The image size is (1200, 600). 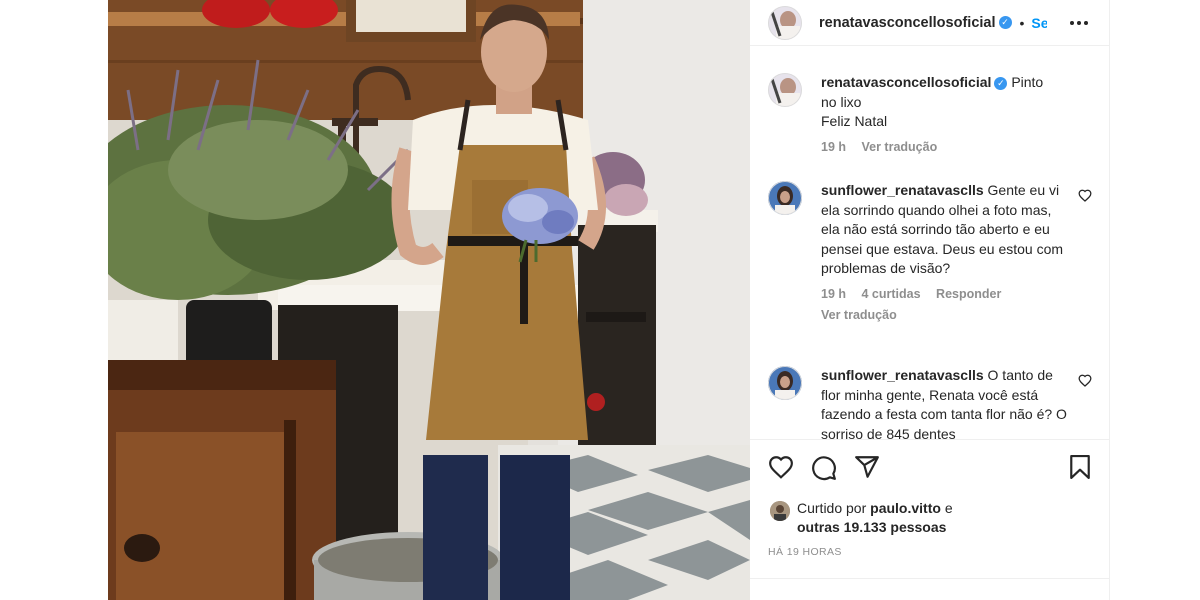 I want to click on follow-button: Seguir, so click(x=1039, y=23).